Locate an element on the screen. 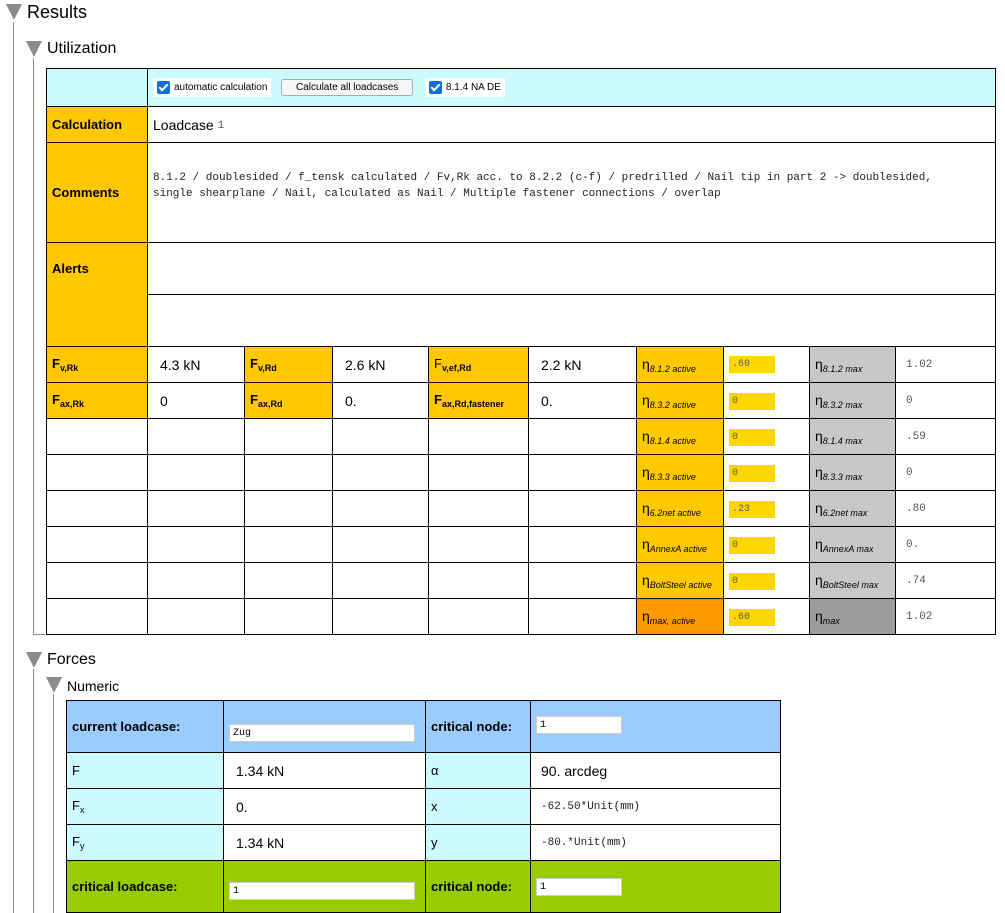  eta-max-label-4: η6.2net max is located at coordinates (852, 508).